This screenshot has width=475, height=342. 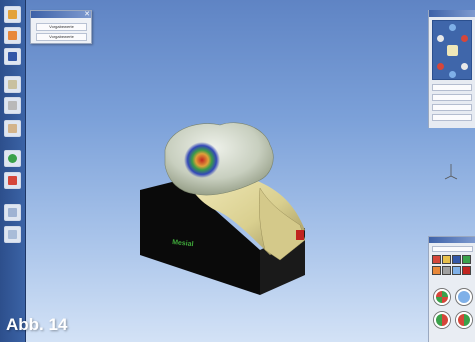 I want to click on navigation-panel, so click(x=451, y=69).